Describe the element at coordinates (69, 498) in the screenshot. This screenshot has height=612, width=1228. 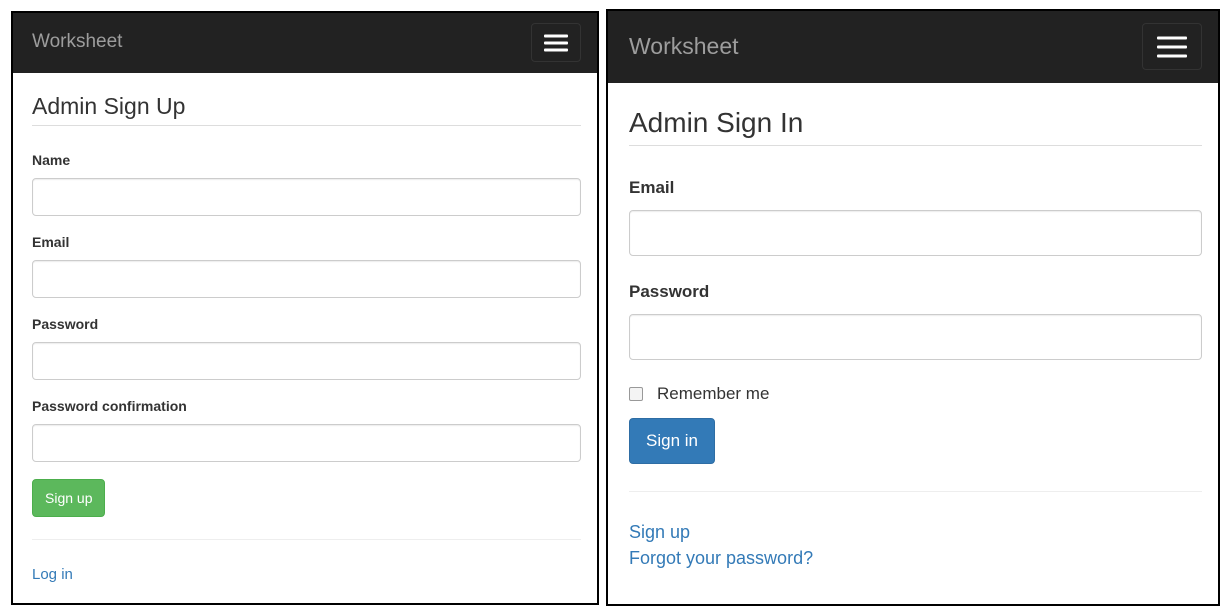
I see `sign-up-button: Sign up` at that location.